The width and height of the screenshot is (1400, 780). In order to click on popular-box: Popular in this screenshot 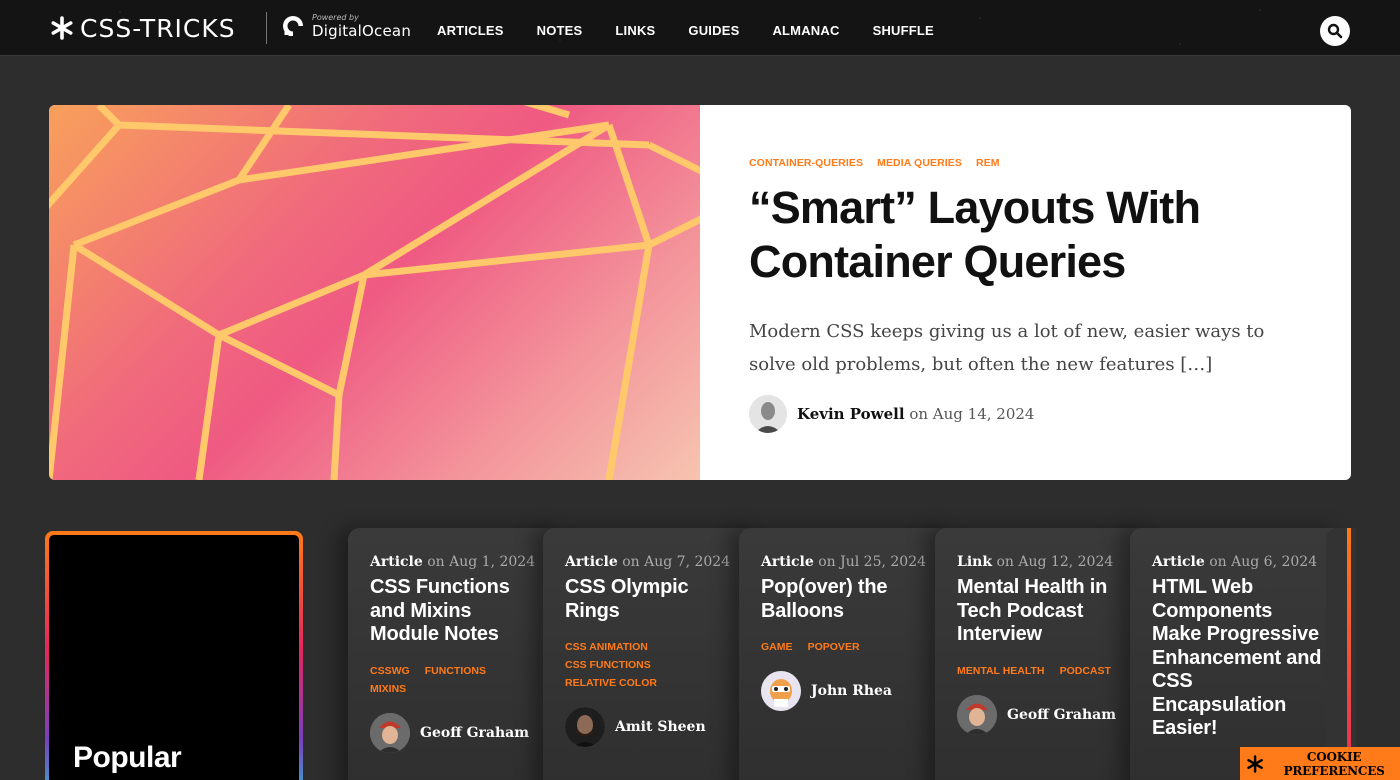, I will do `click(174, 655)`.